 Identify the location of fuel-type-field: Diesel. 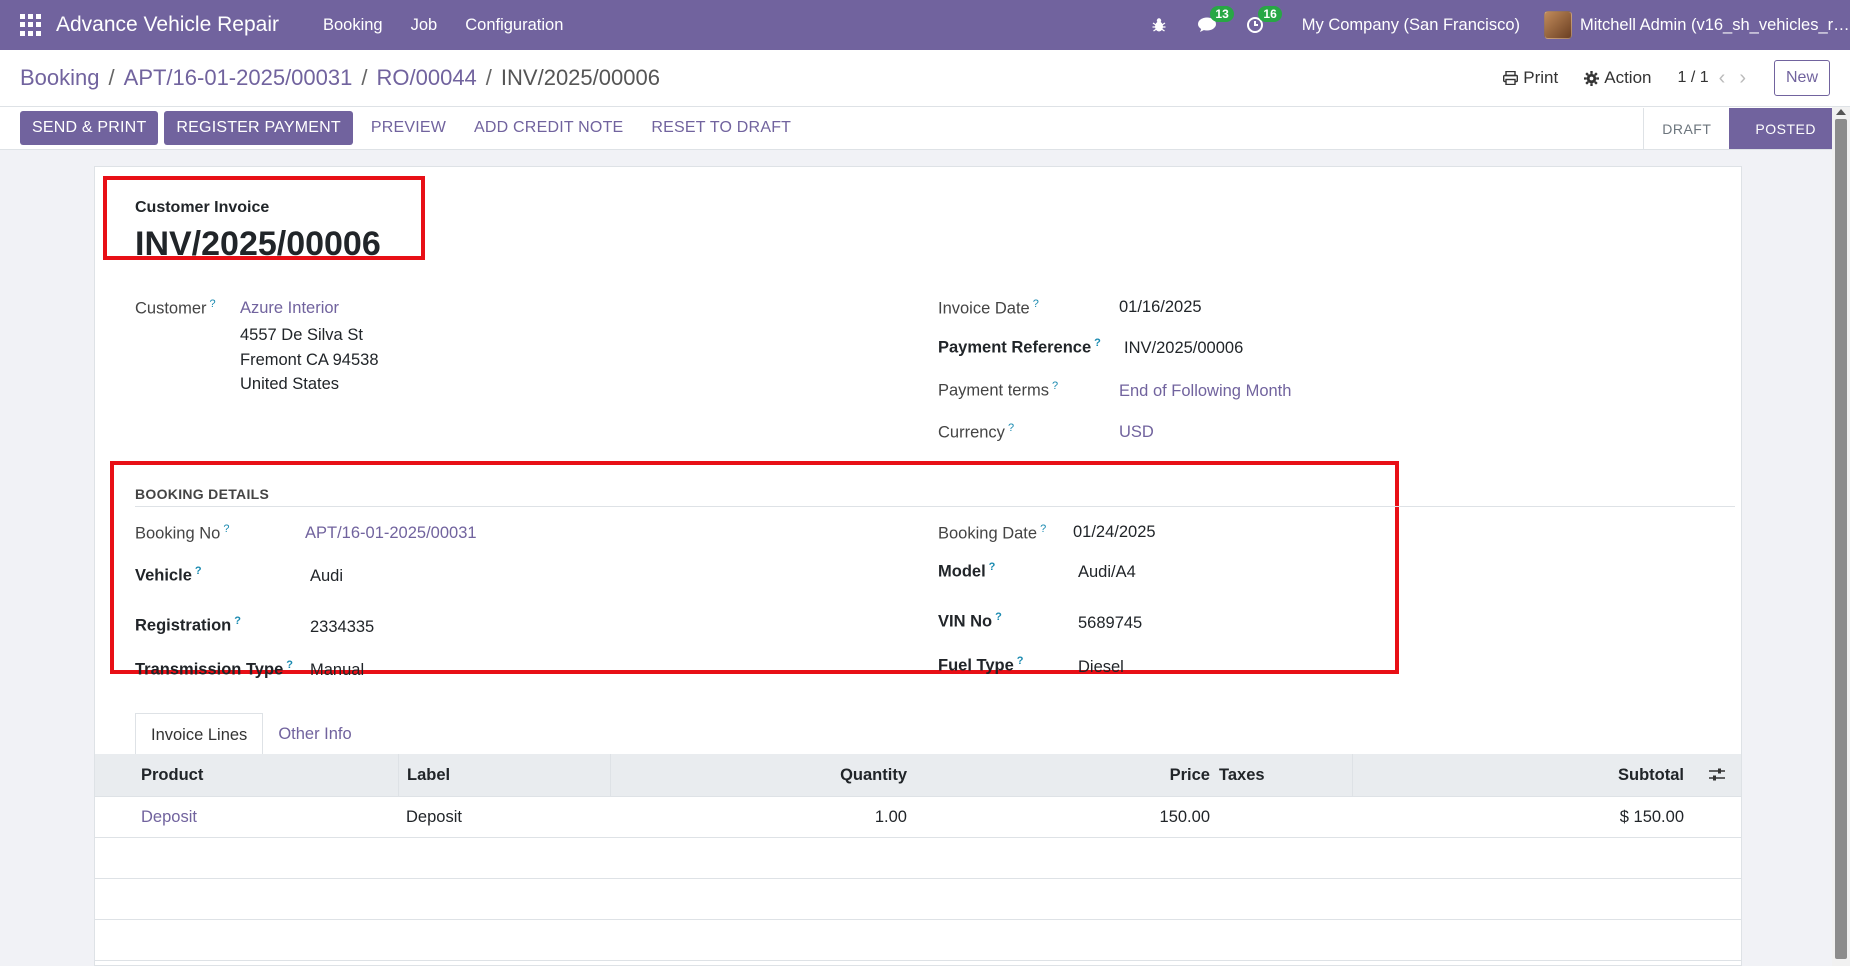
(1101, 667).